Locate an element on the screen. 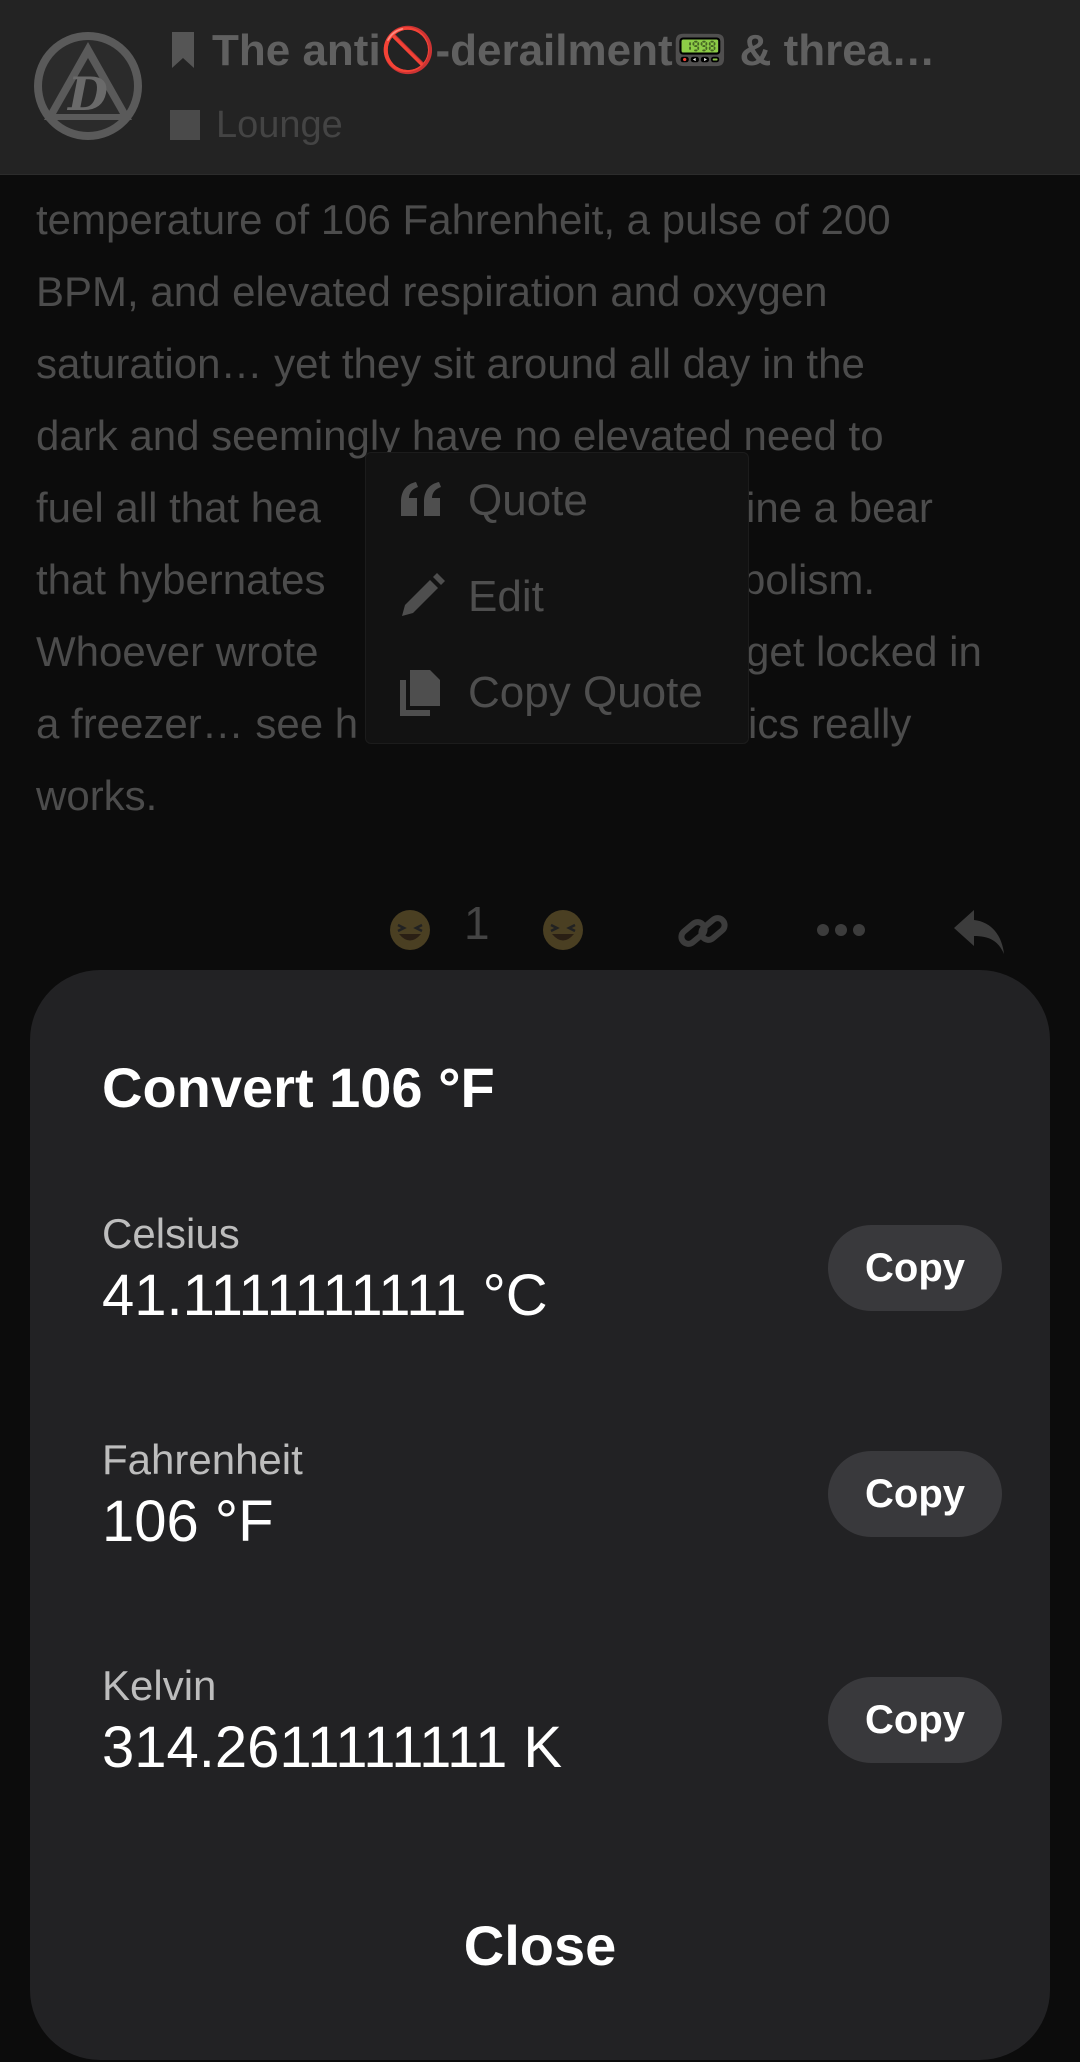 Image resolution: width=1080 pixels, height=2062 pixels. unit-label: Kelvin is located at coordinates (159, 1685).